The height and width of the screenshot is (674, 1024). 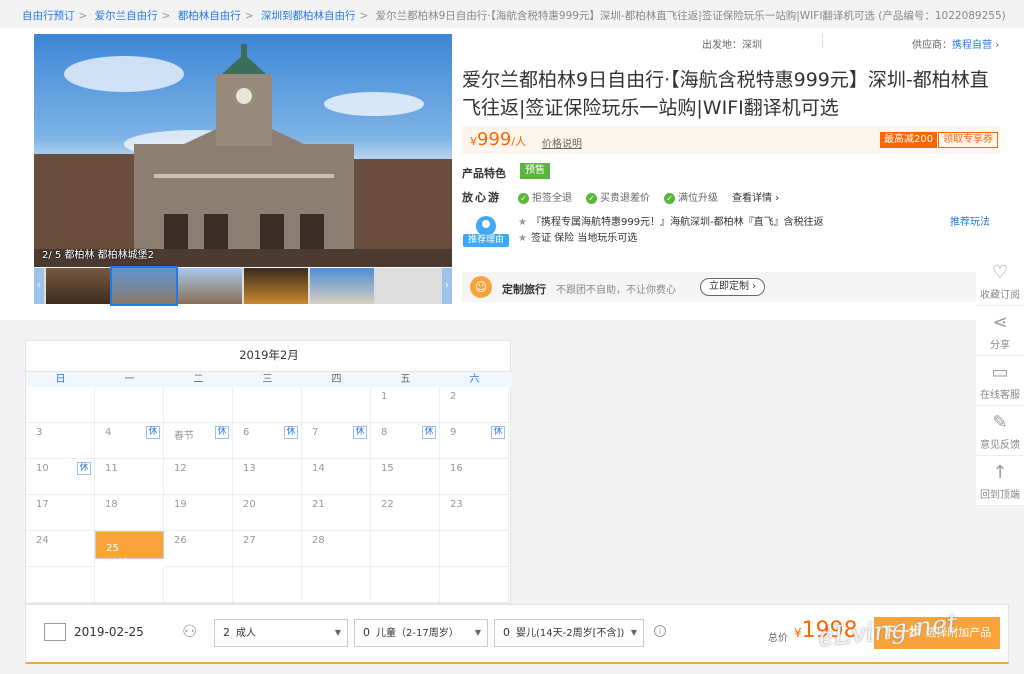 What do you see at coordinates (308, 16) in the screenshot?
I see `breadcrumb-link: 深圳到都柏林自由行` at bounding box center [308, 16].